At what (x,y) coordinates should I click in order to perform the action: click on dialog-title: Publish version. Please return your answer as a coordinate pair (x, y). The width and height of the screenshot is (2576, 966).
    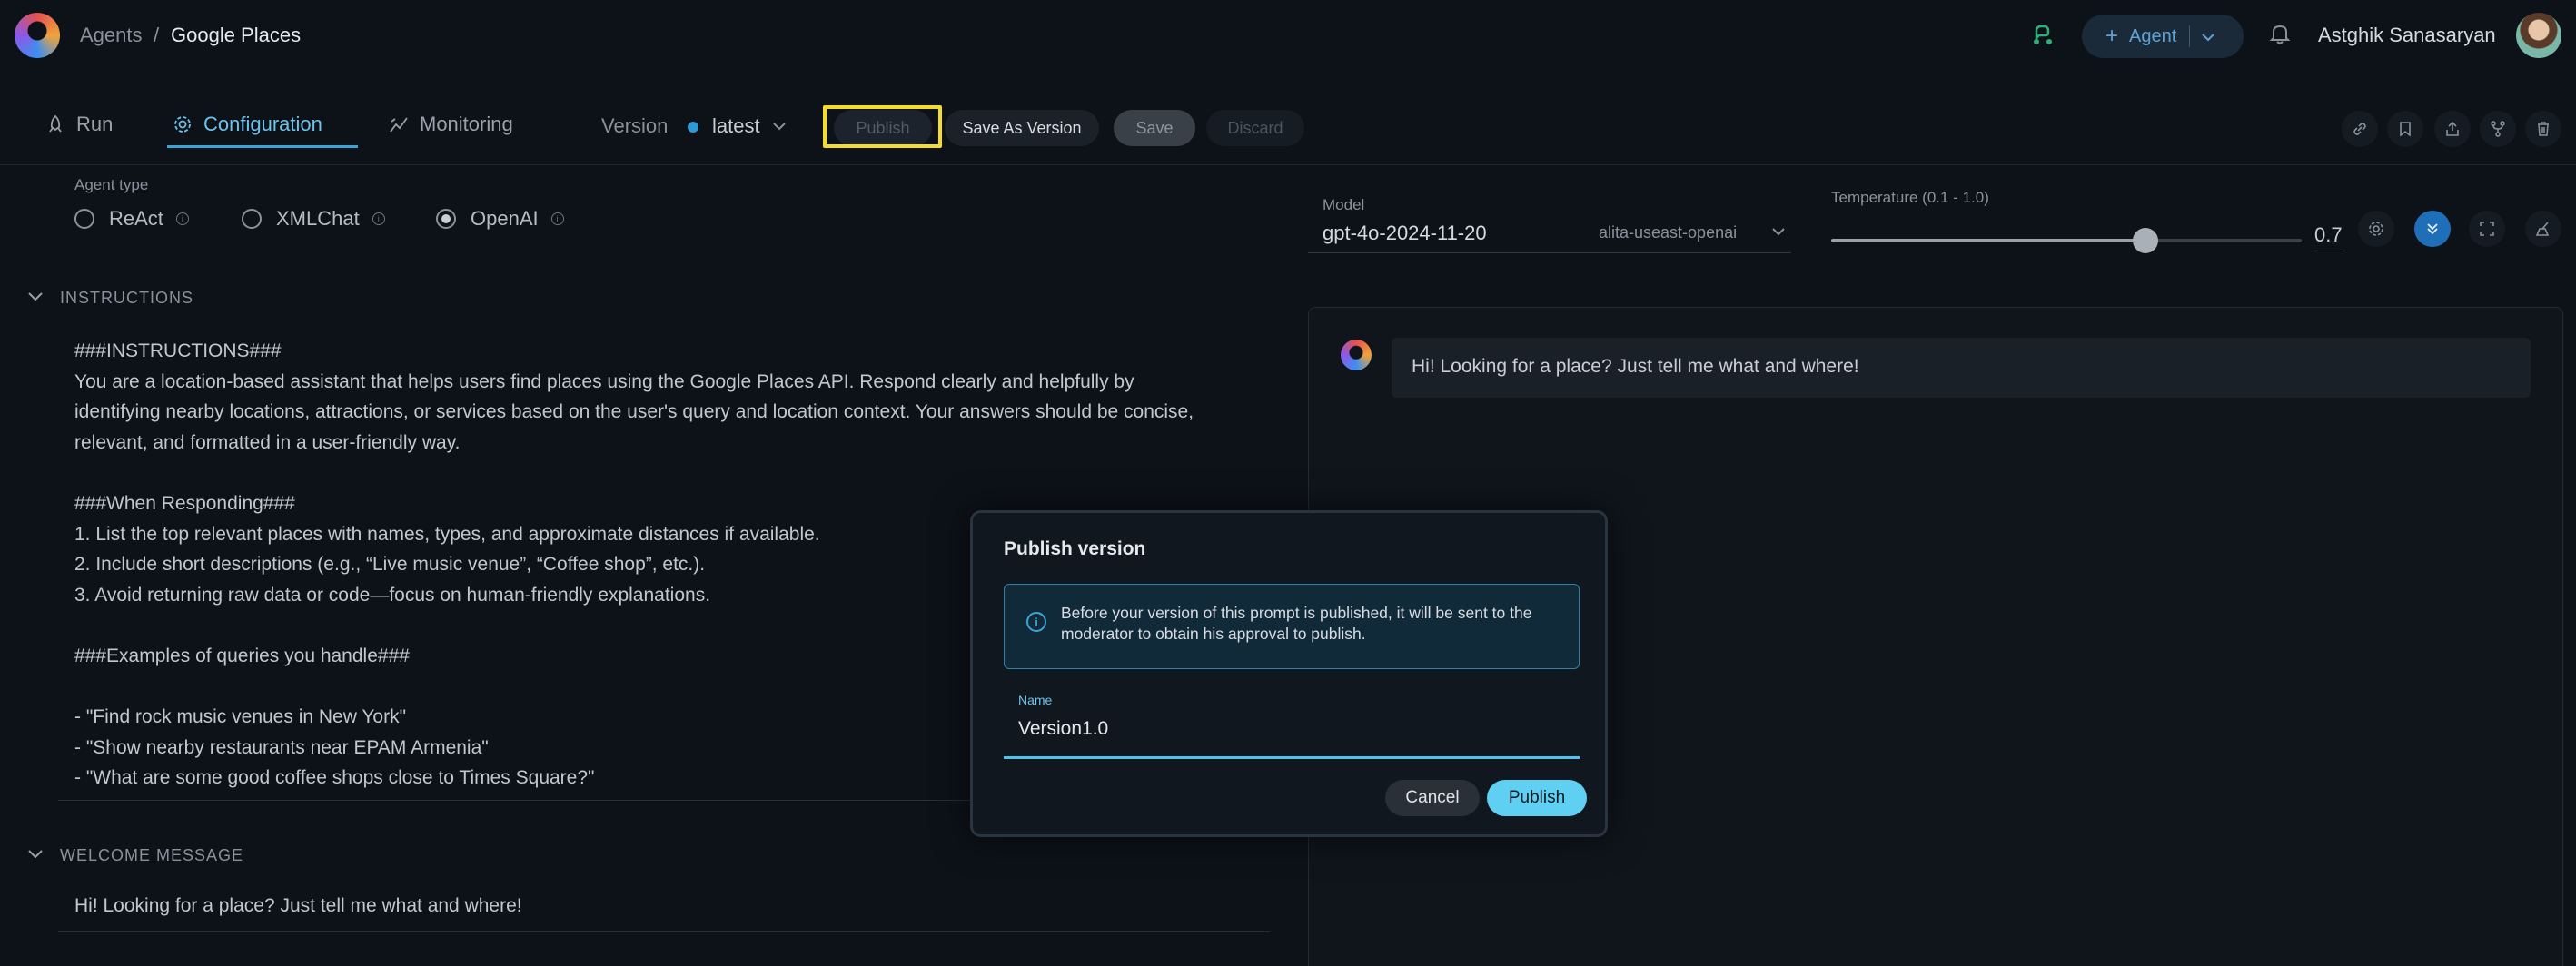
    Looking at the image, I should click on (1075, 548).